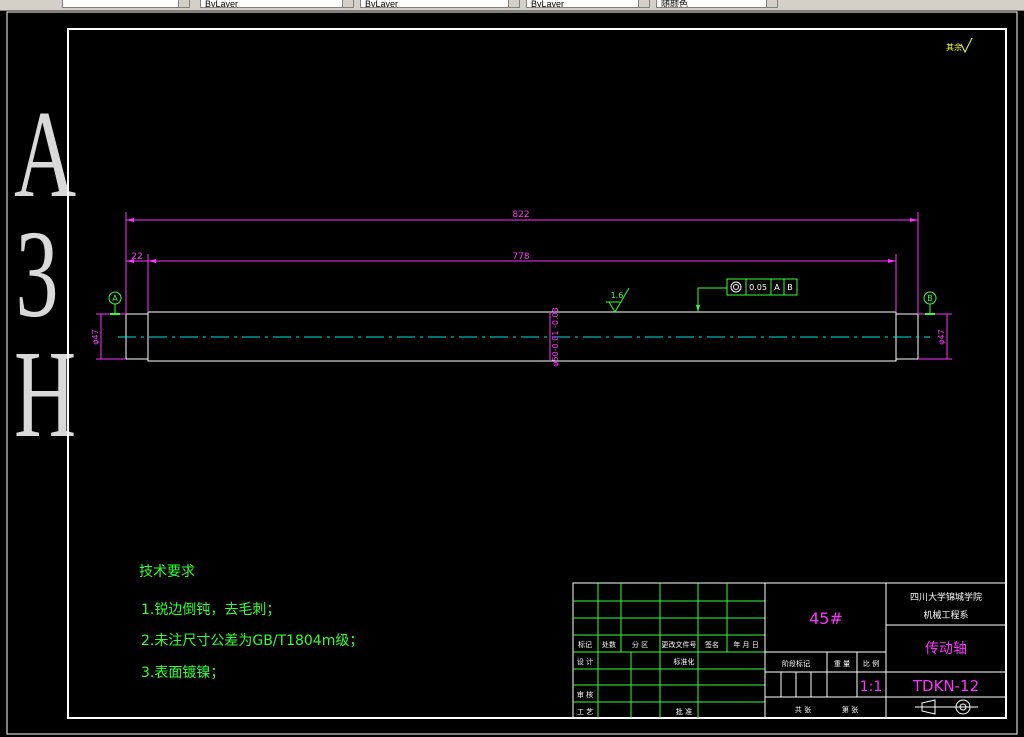 Image resolution: width=1024 pixels, height=737 pixels. I want to click on datum-b-label: B, so click(930, 298).